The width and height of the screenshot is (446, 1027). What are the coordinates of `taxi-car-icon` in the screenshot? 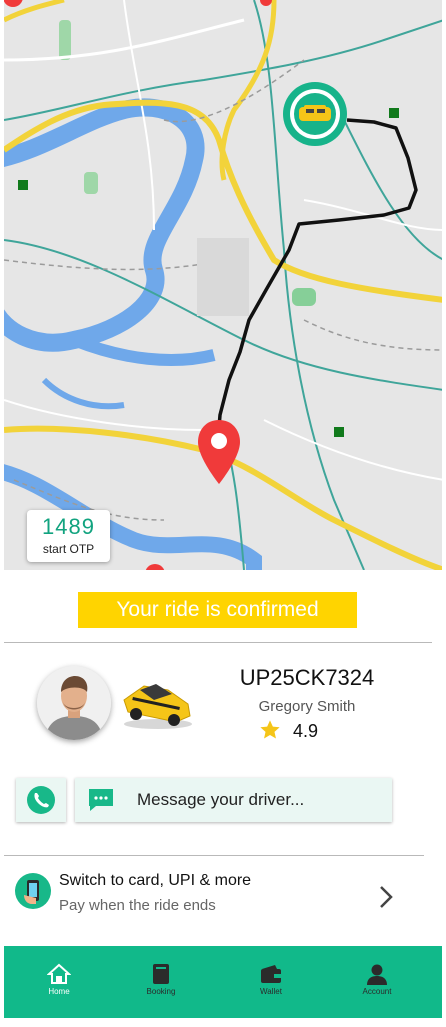 It's located at (157, 706).